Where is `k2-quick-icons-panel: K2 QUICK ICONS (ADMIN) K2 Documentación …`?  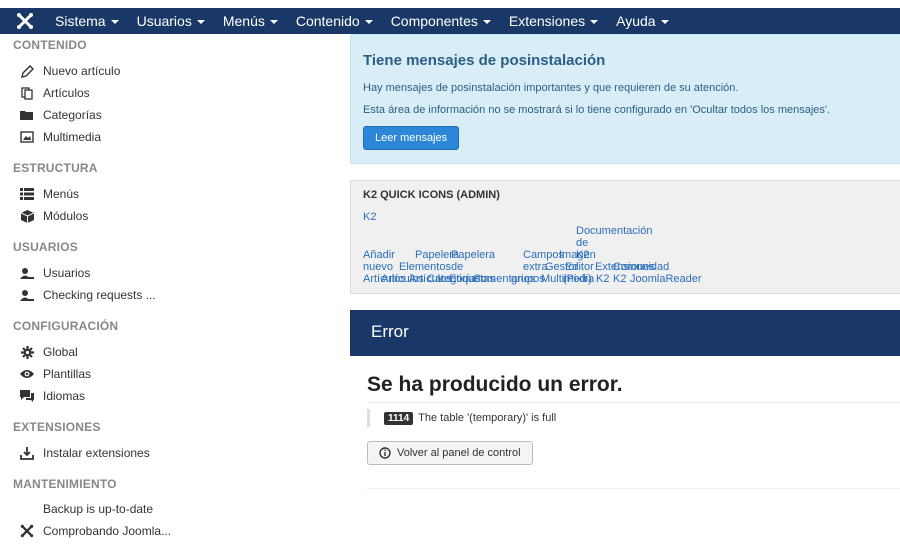 k2-quick-icons-panel: K2 QUICK ICONS (ADMIN) K2 Documentación … is located at coordinates (625, 237).